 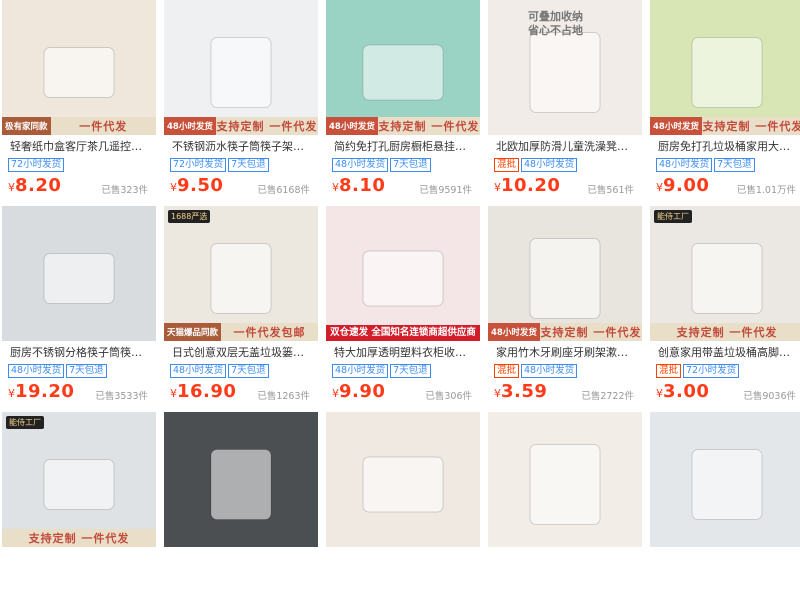 I want to click on price-value: 3.59, so click(x=524, y=391).